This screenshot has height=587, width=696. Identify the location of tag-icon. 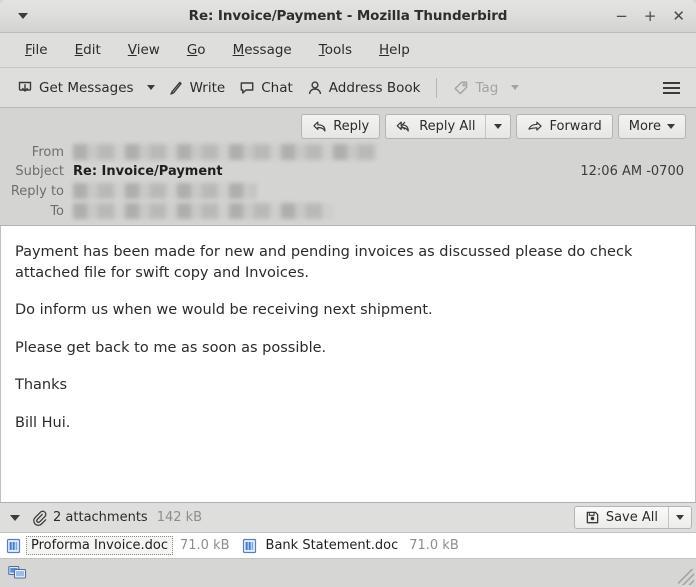
(461, 88).